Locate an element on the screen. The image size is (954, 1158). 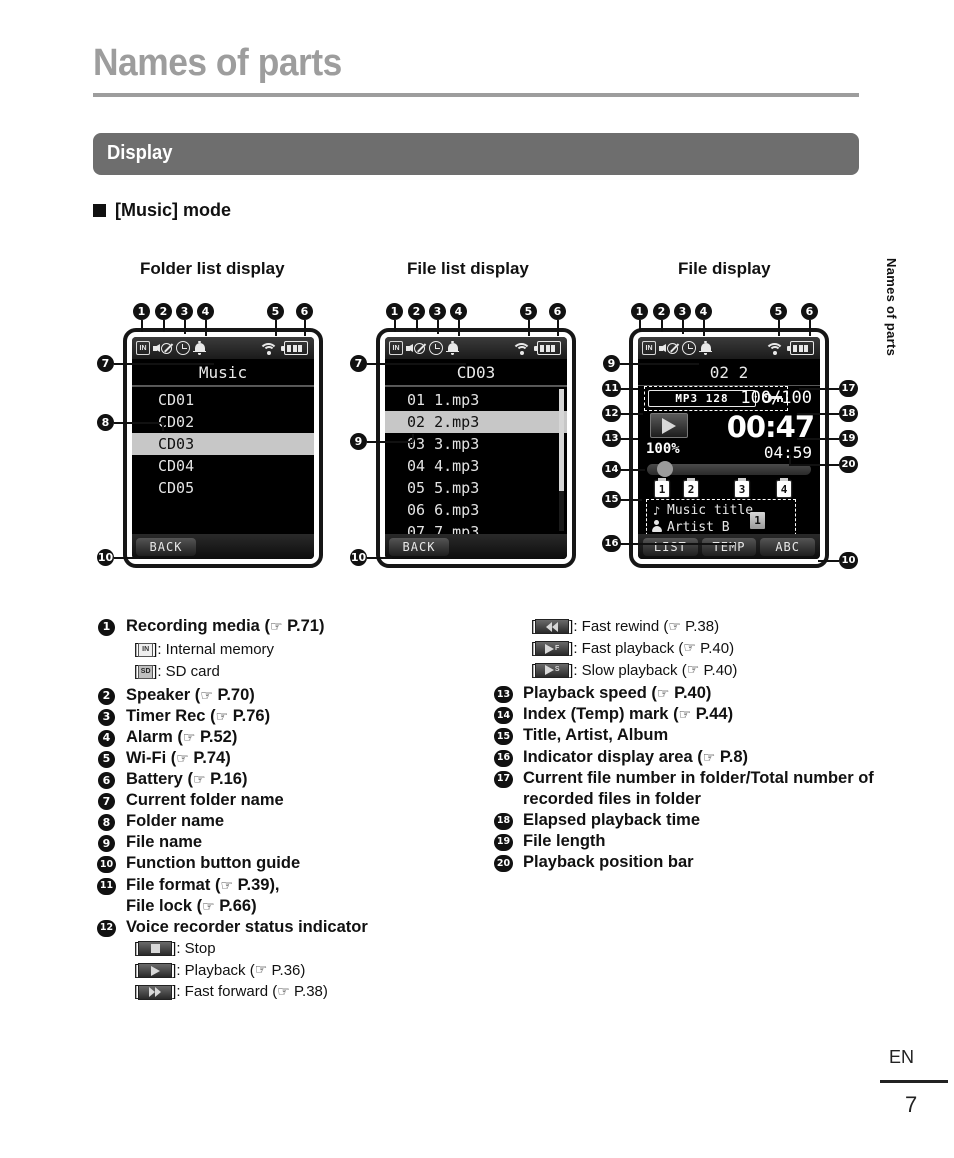
list-item: CD01 is located at coordinates (223, 400).